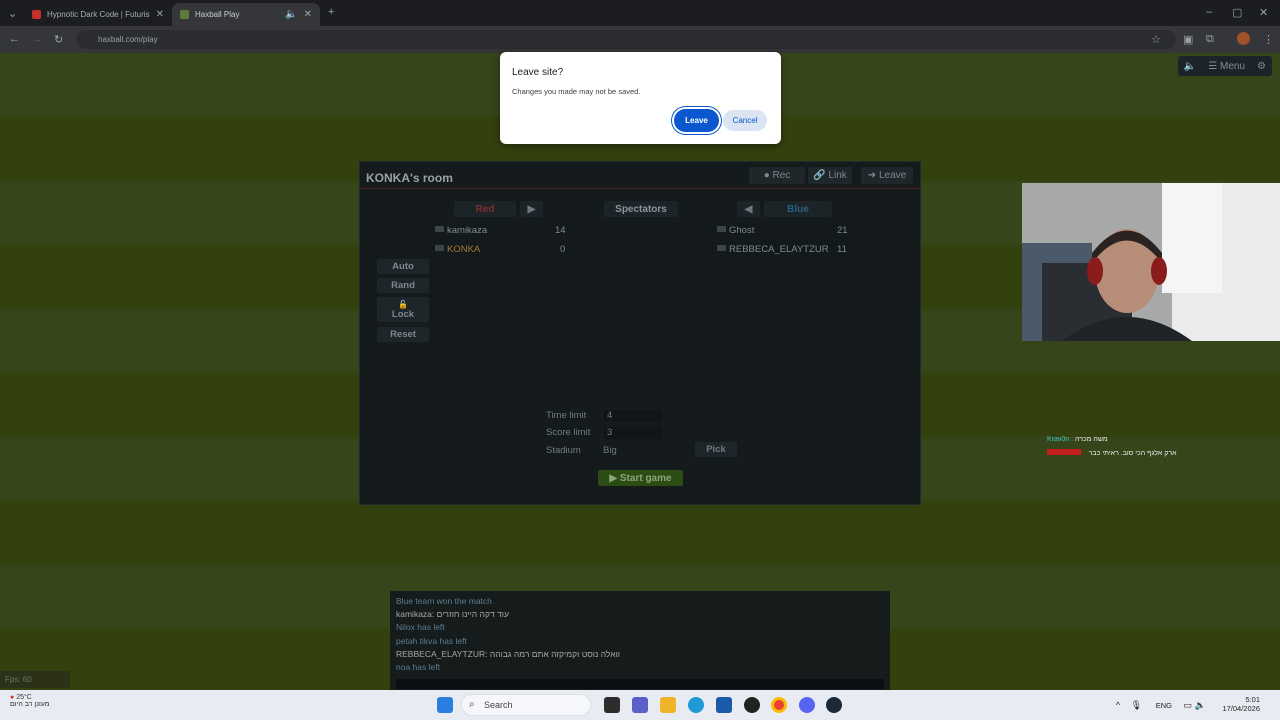 This screenshot has height=720, width=1280. Describe the element at coordinates (1252, 699) in the screenshot. I see `clock-time: 5:01` at that location.